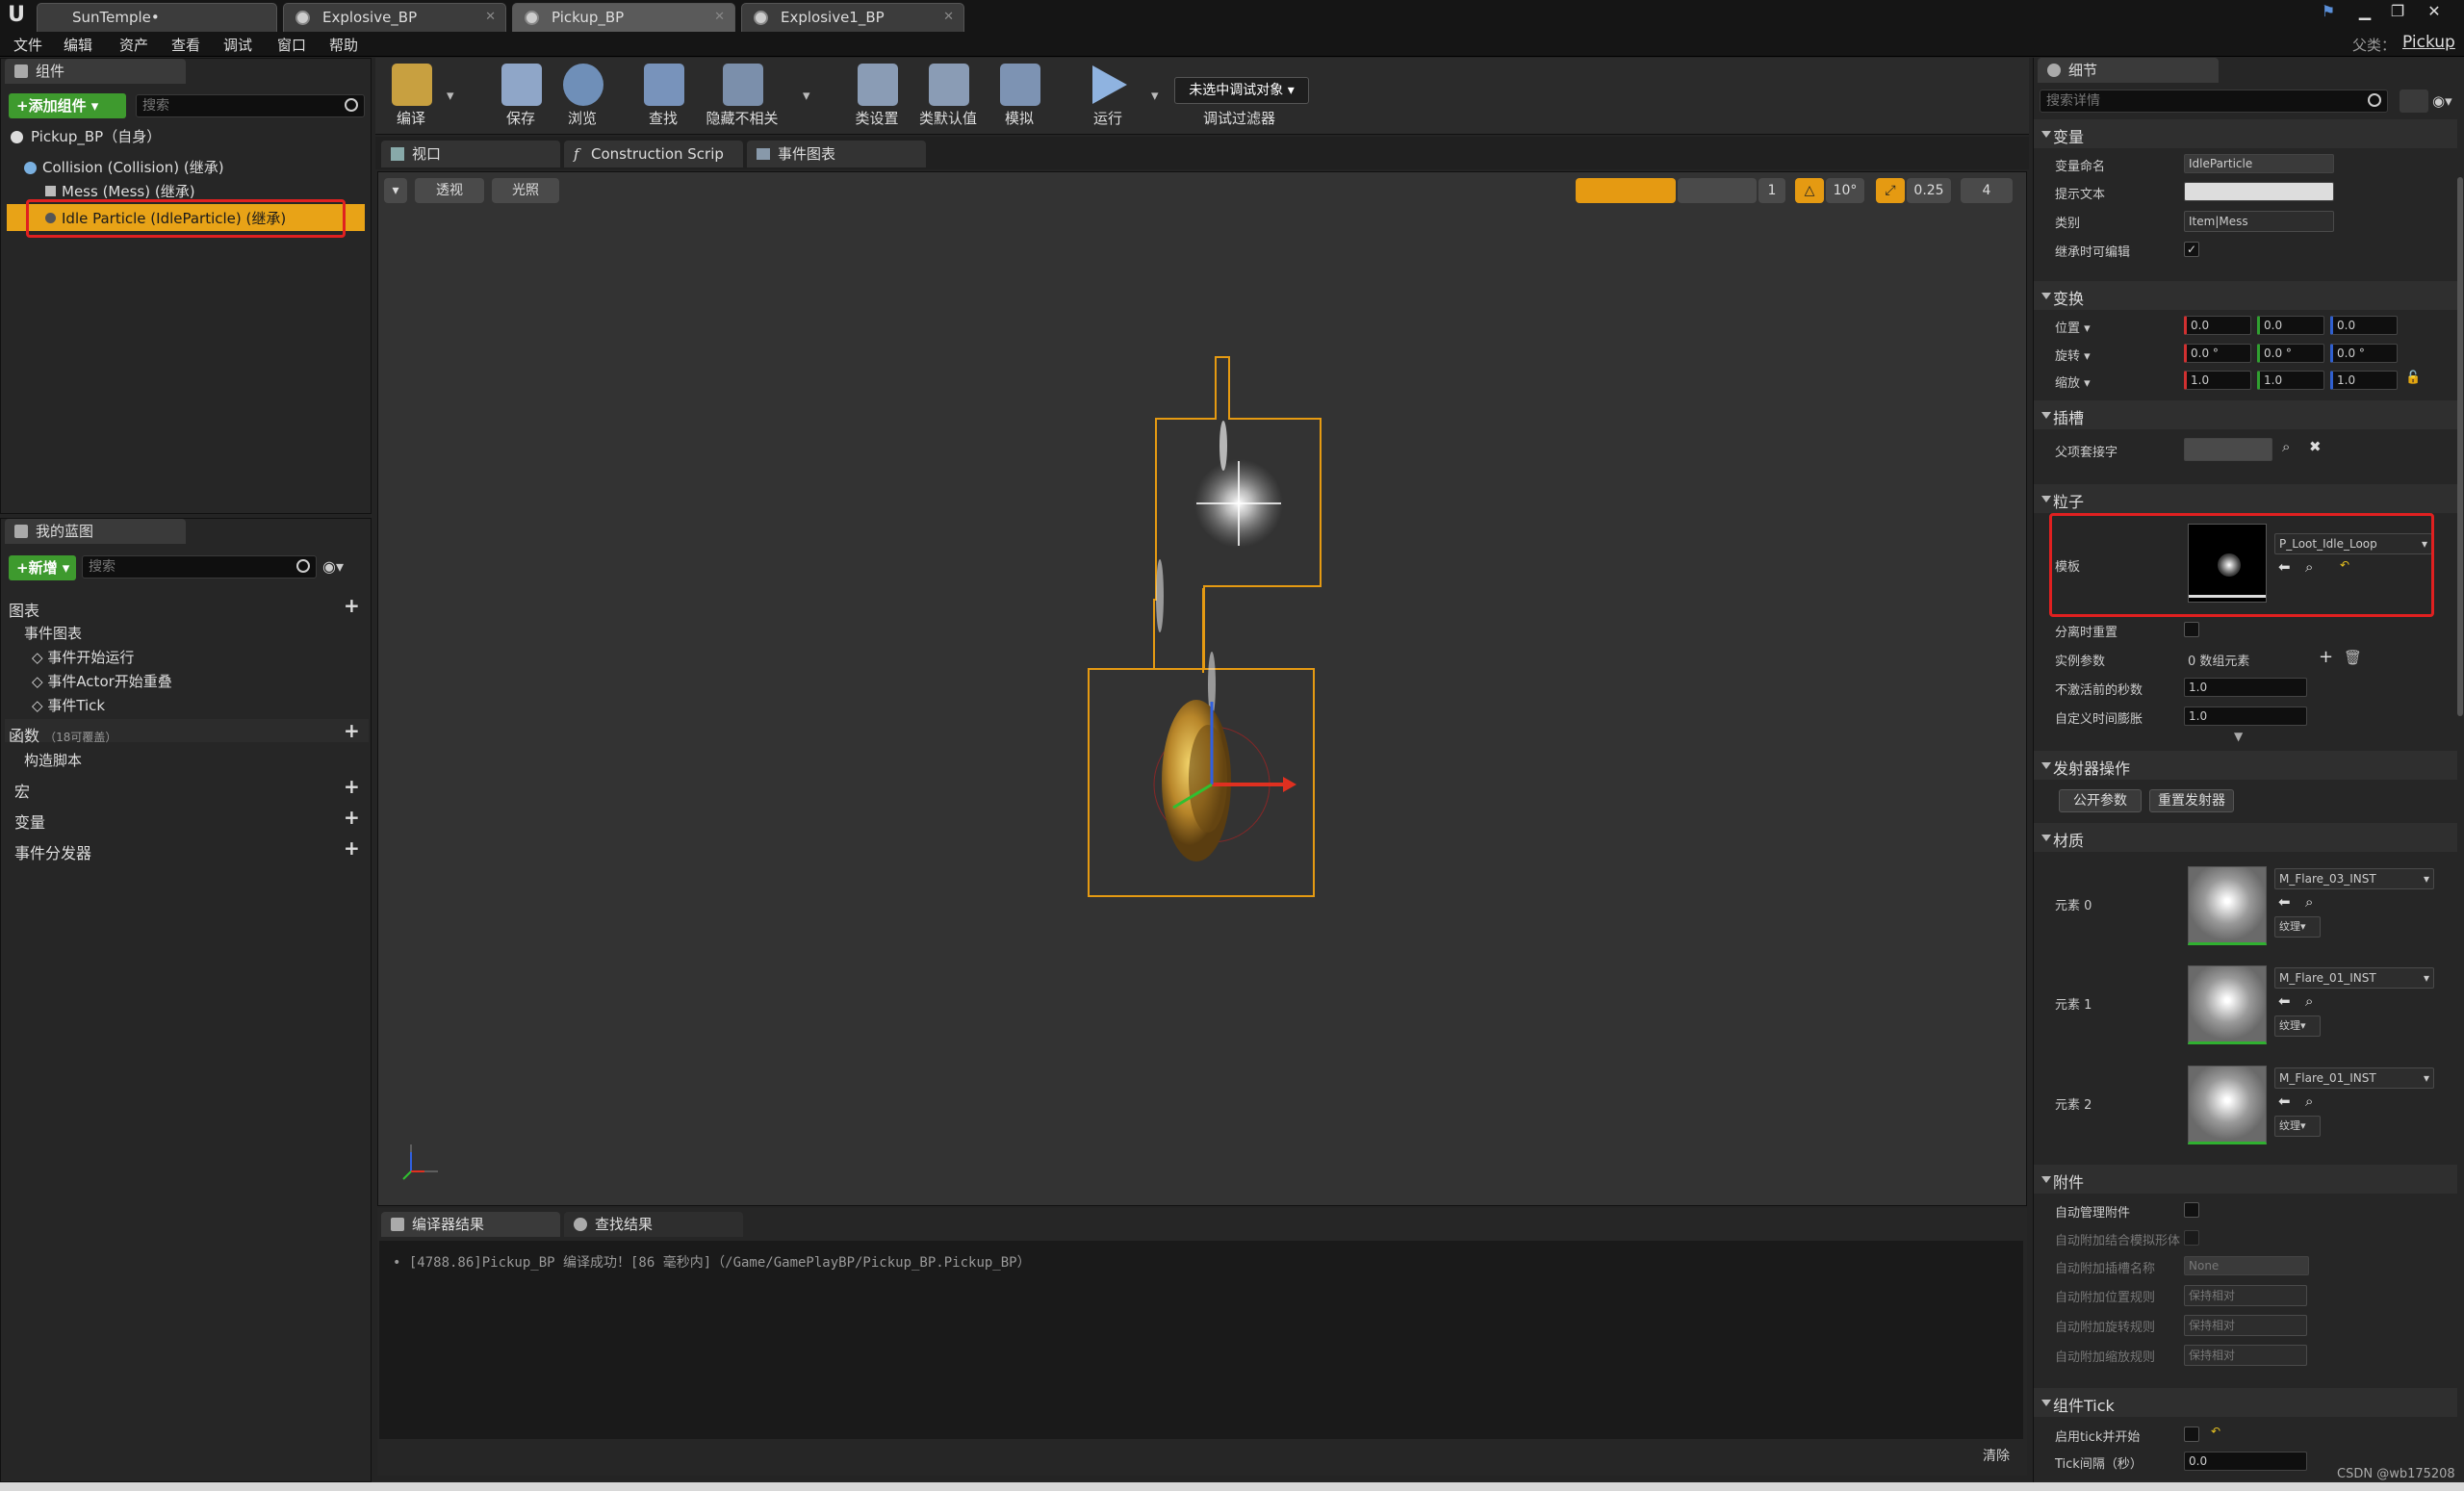 The height and width of the screenshot is (1491, 2464). Describe the element at coordinates (2353, 657) in the screenshot. I see `trash-icon: 🗑` at that location.